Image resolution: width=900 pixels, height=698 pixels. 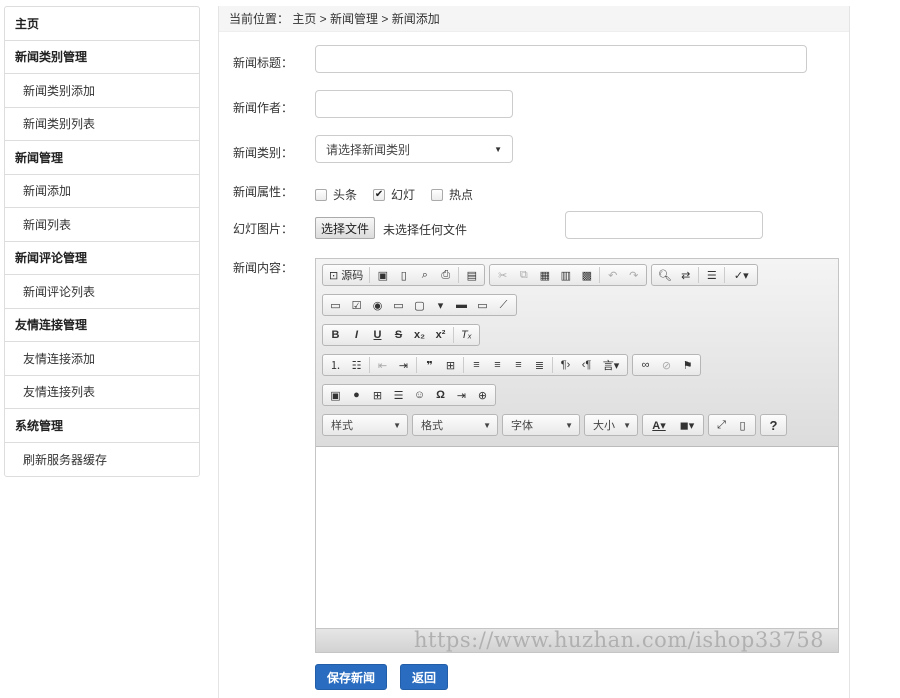 What do you see at coordinates (335, 305) in the screenshot?
I see `form-icon: ▭` at bounding box center [335, 305].